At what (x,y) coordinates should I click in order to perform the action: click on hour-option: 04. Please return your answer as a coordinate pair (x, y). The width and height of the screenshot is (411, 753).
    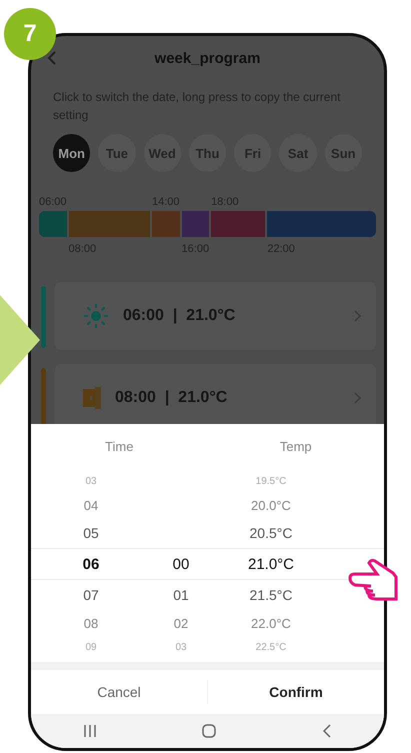
    Looking at the image, I should click on (91, 505).